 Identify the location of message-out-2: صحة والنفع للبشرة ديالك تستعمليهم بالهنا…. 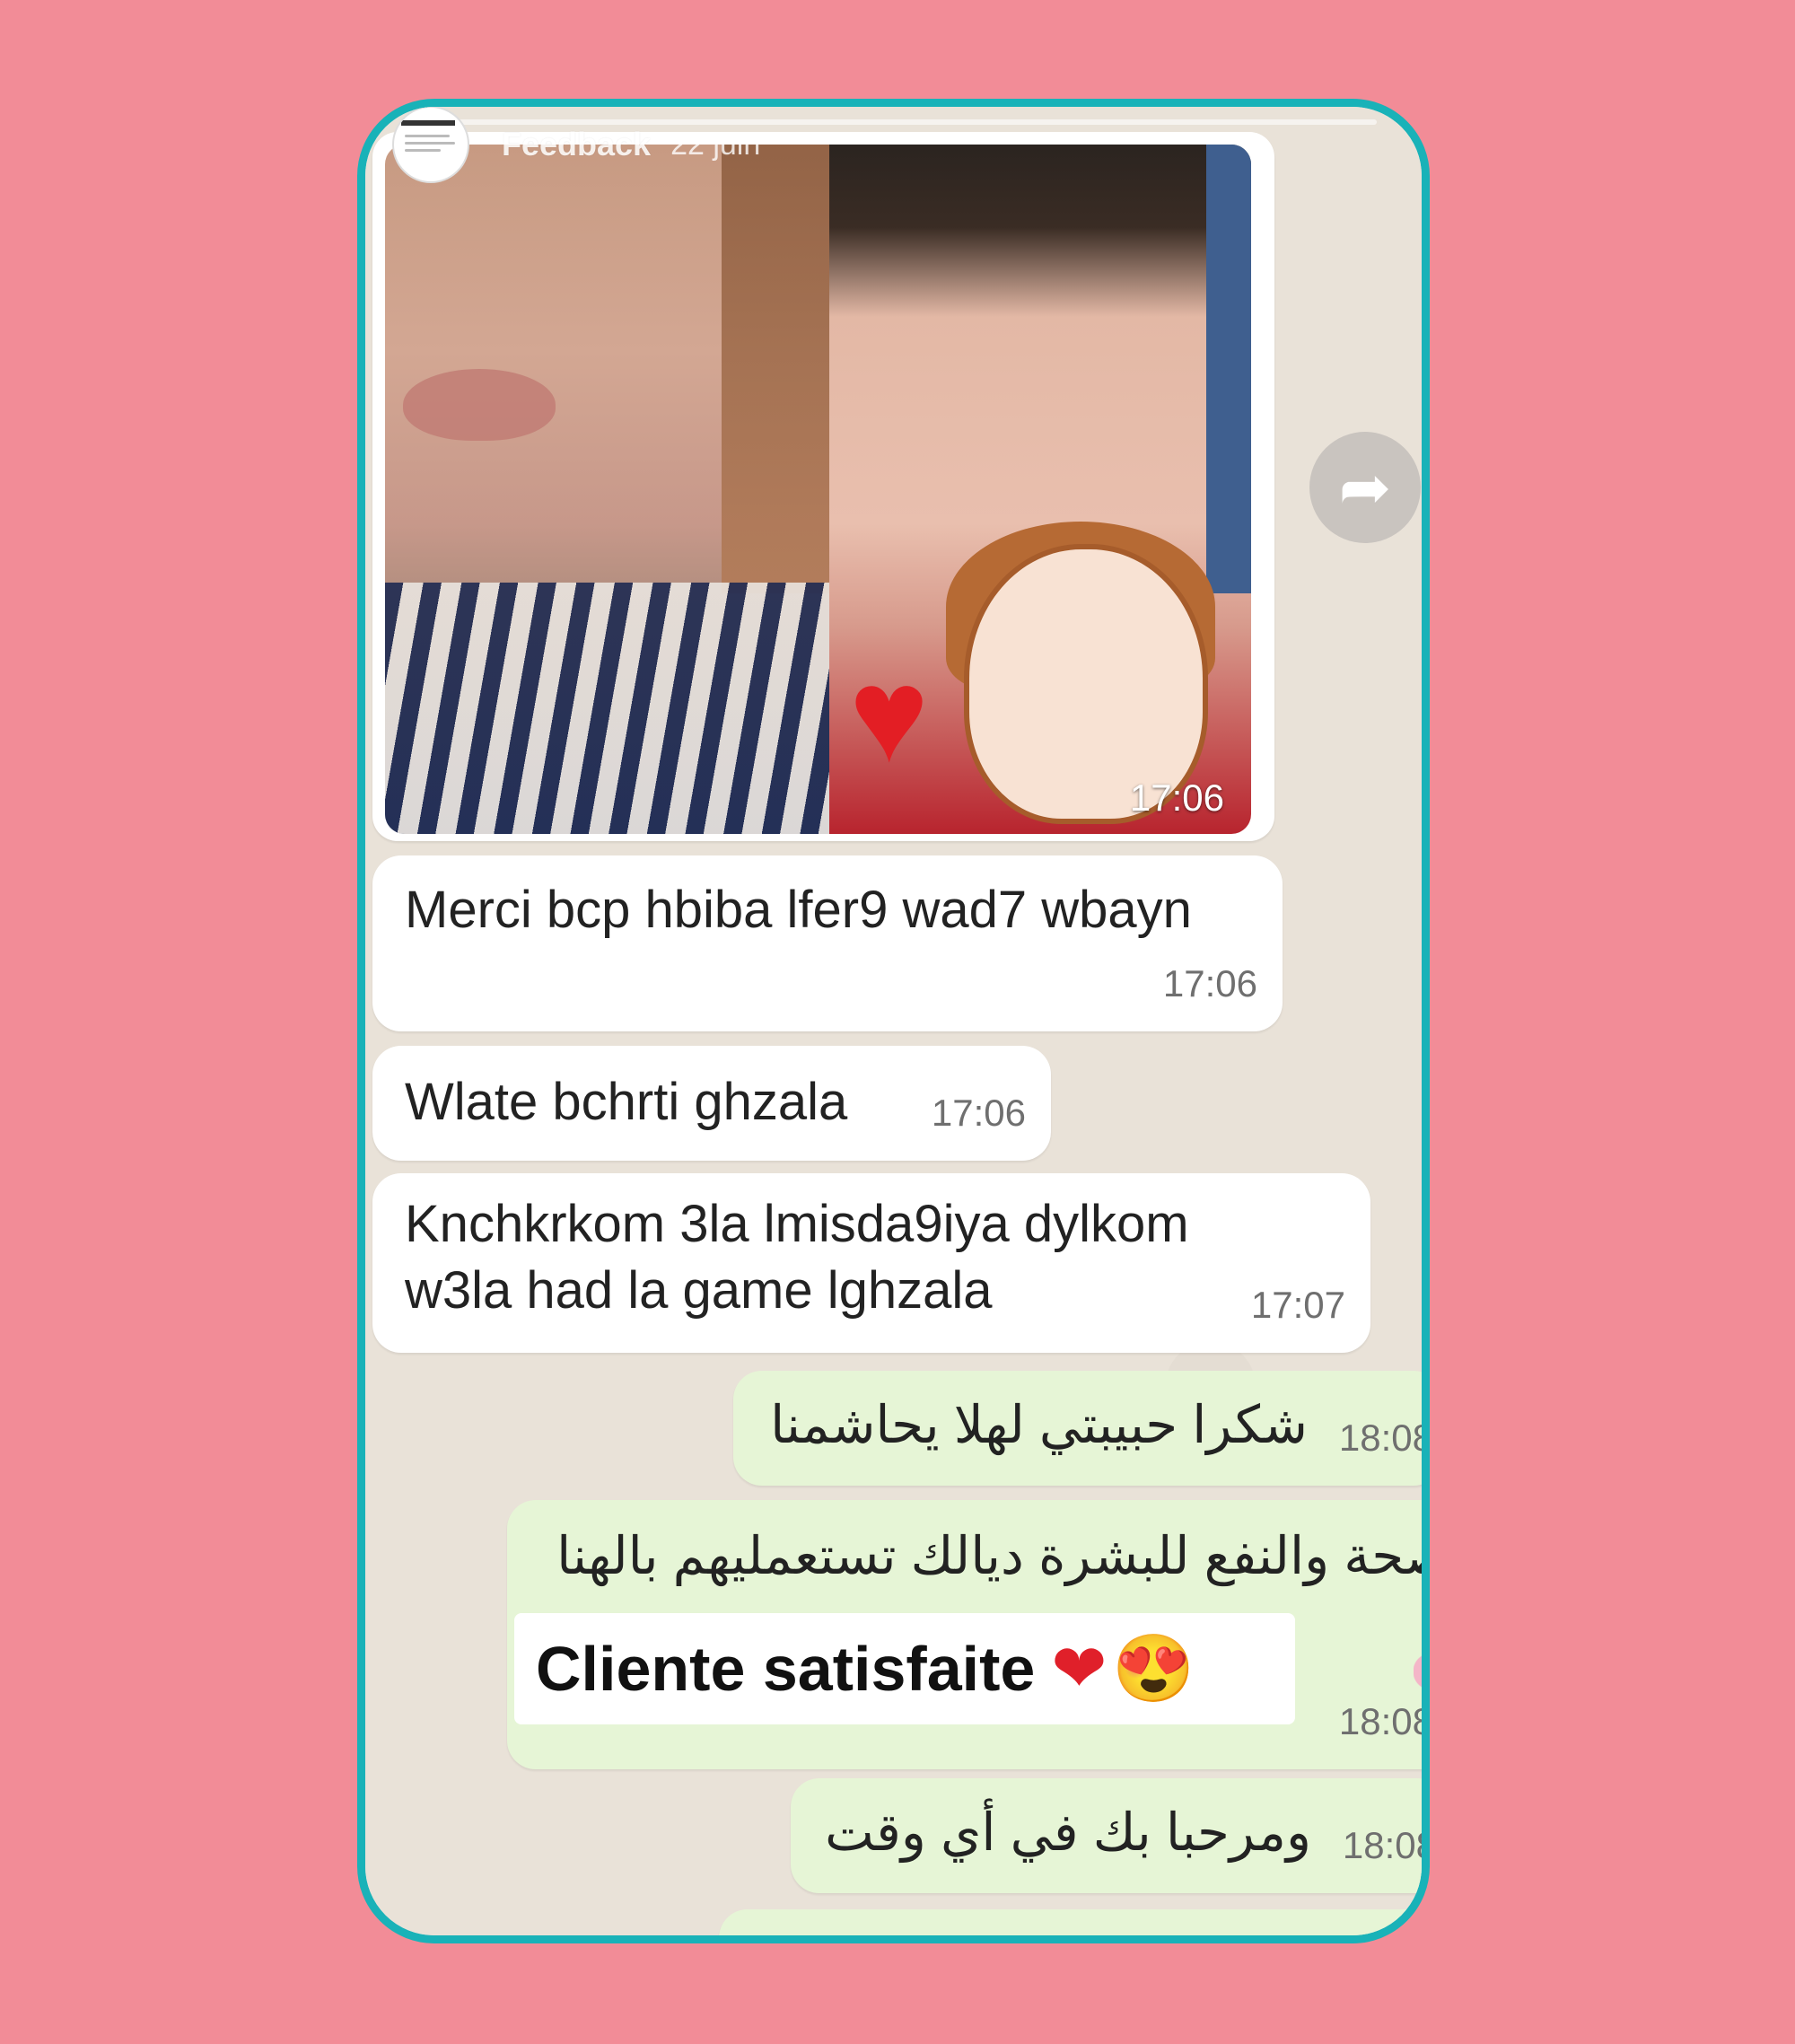
(968, 1634).